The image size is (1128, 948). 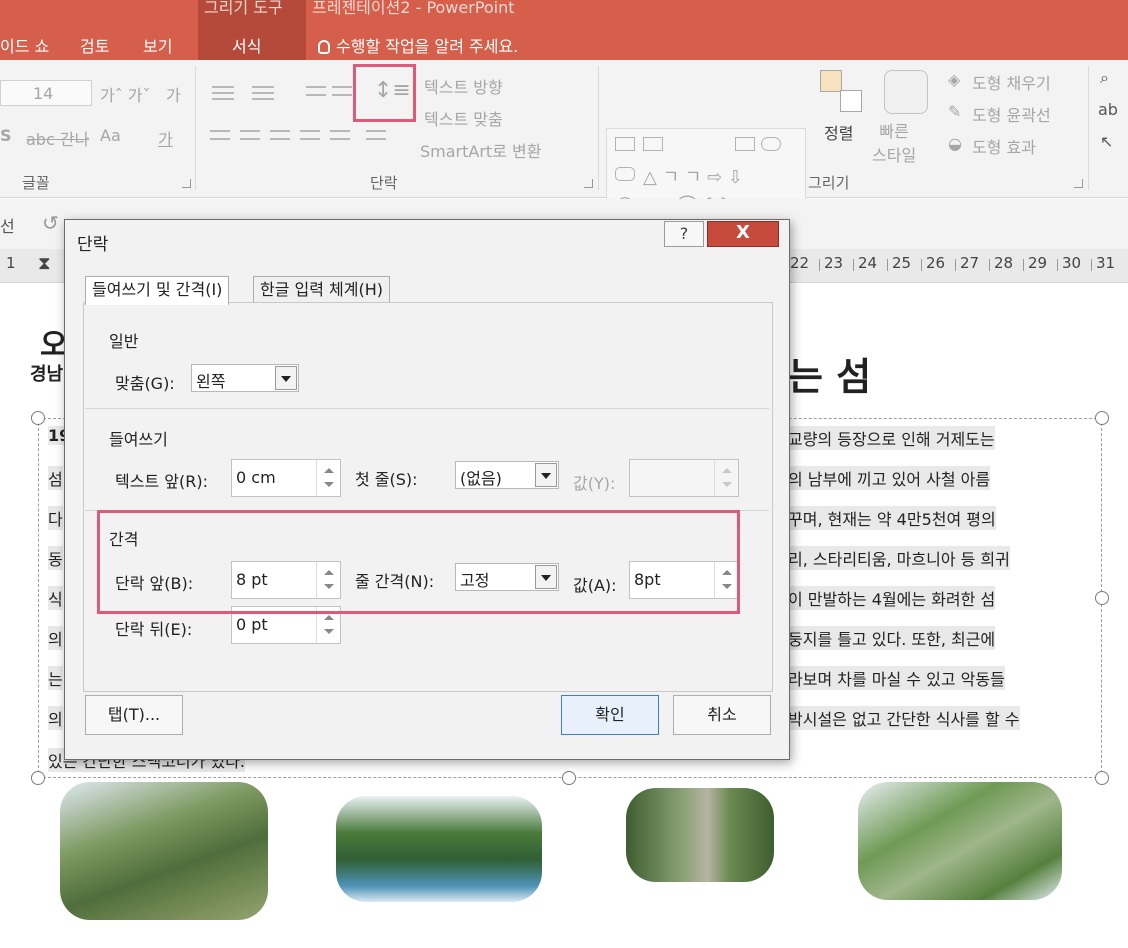 I want to click on body-left-fragment: 식, so click(x=55, y=598).